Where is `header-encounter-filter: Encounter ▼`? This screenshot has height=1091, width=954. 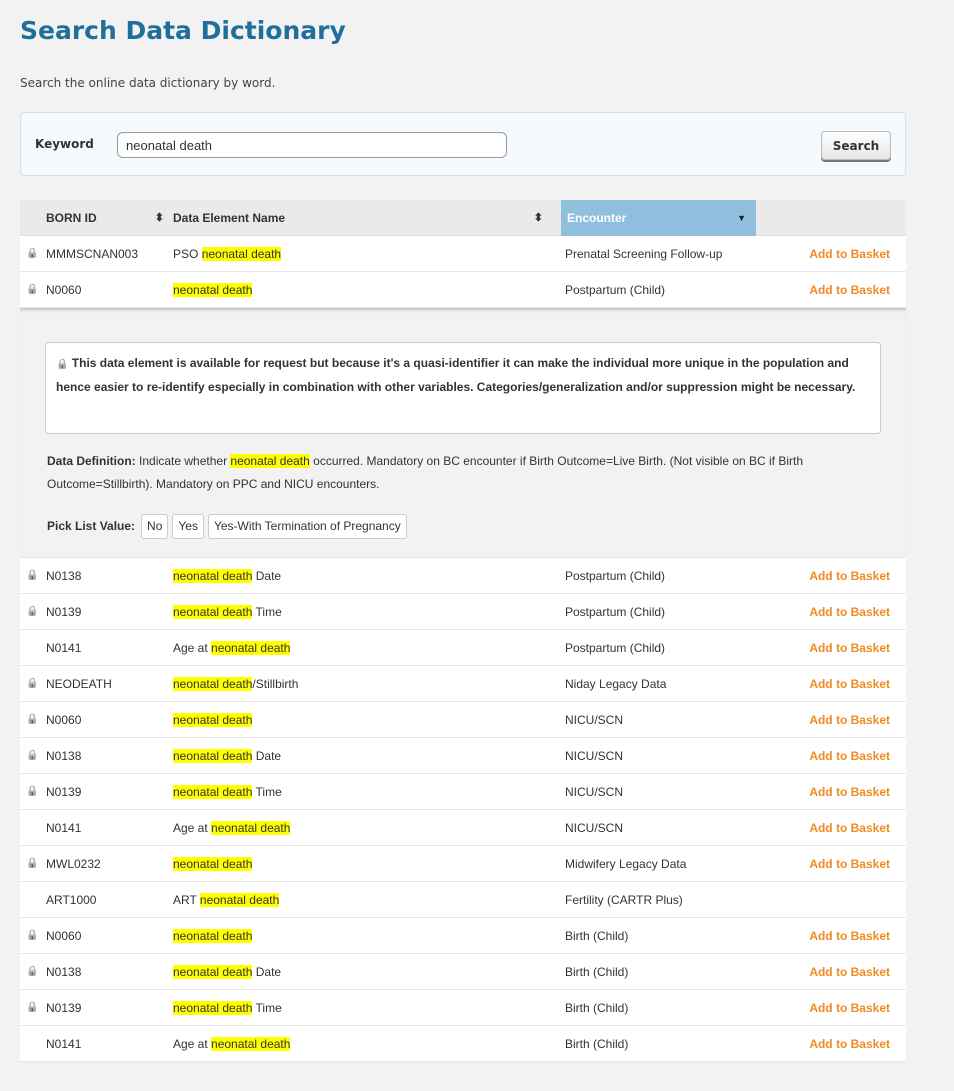
header-encounter-filter: Encounter ▼ is located at coordinates (658, 218).